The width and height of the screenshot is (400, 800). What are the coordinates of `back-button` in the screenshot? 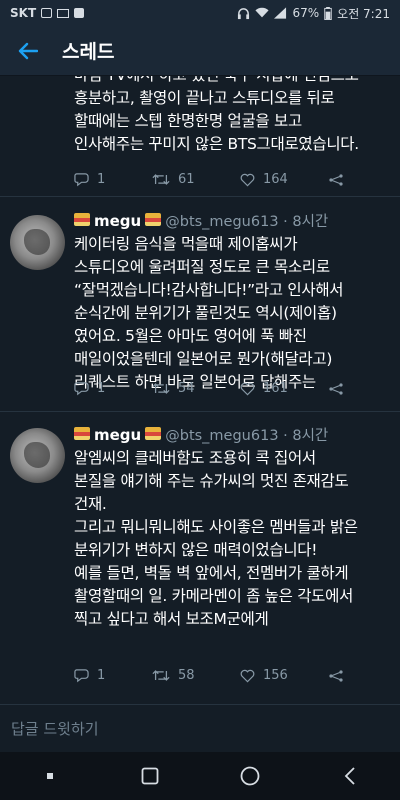 It's located at (28, 51).